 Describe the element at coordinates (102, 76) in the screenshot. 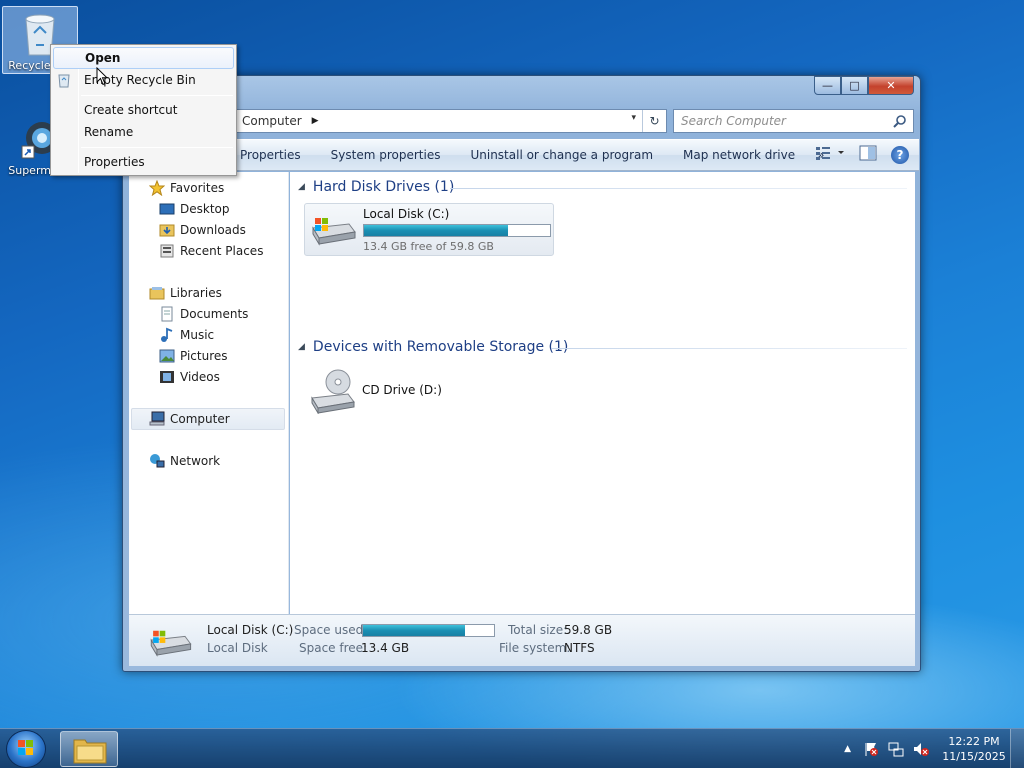

I see `mouse-cursor-icon` at that location.